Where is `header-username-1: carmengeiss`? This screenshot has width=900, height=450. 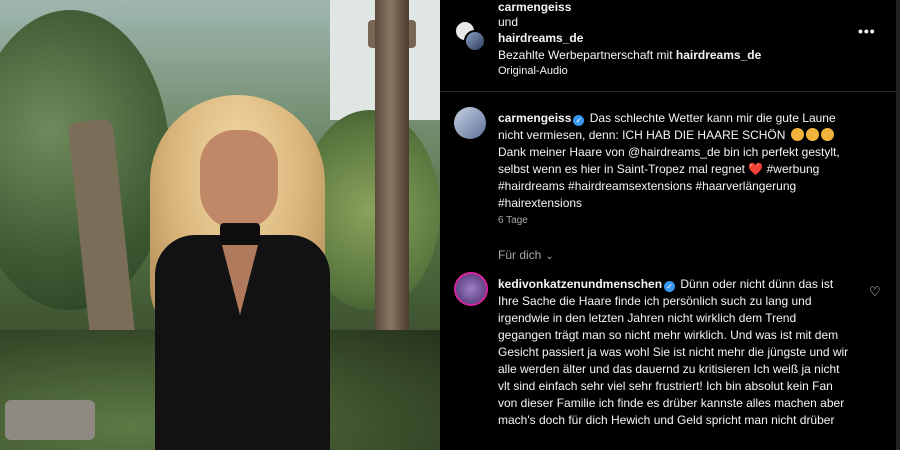 header-username-1: carmengeiss is located at coordinates (534, 7).